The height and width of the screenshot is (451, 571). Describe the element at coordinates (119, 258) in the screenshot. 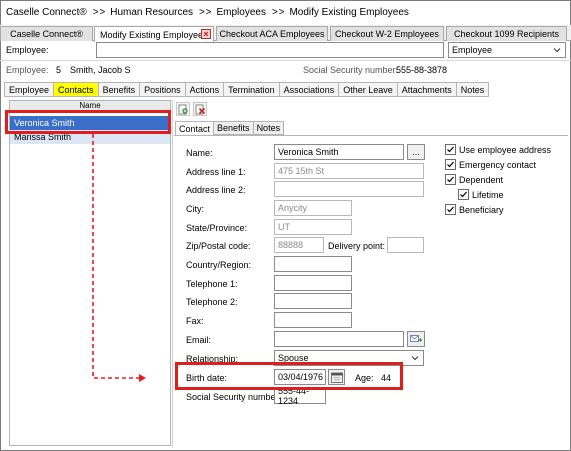

I see `annotation-arrow` at that location.